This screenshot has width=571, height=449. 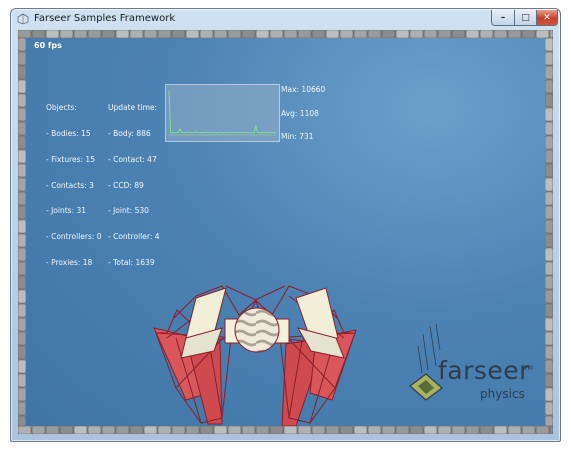 What do you see at coordinates (257, 330) in the screenshot?
I see `crank-wheel` at bounding box center [257, 330].